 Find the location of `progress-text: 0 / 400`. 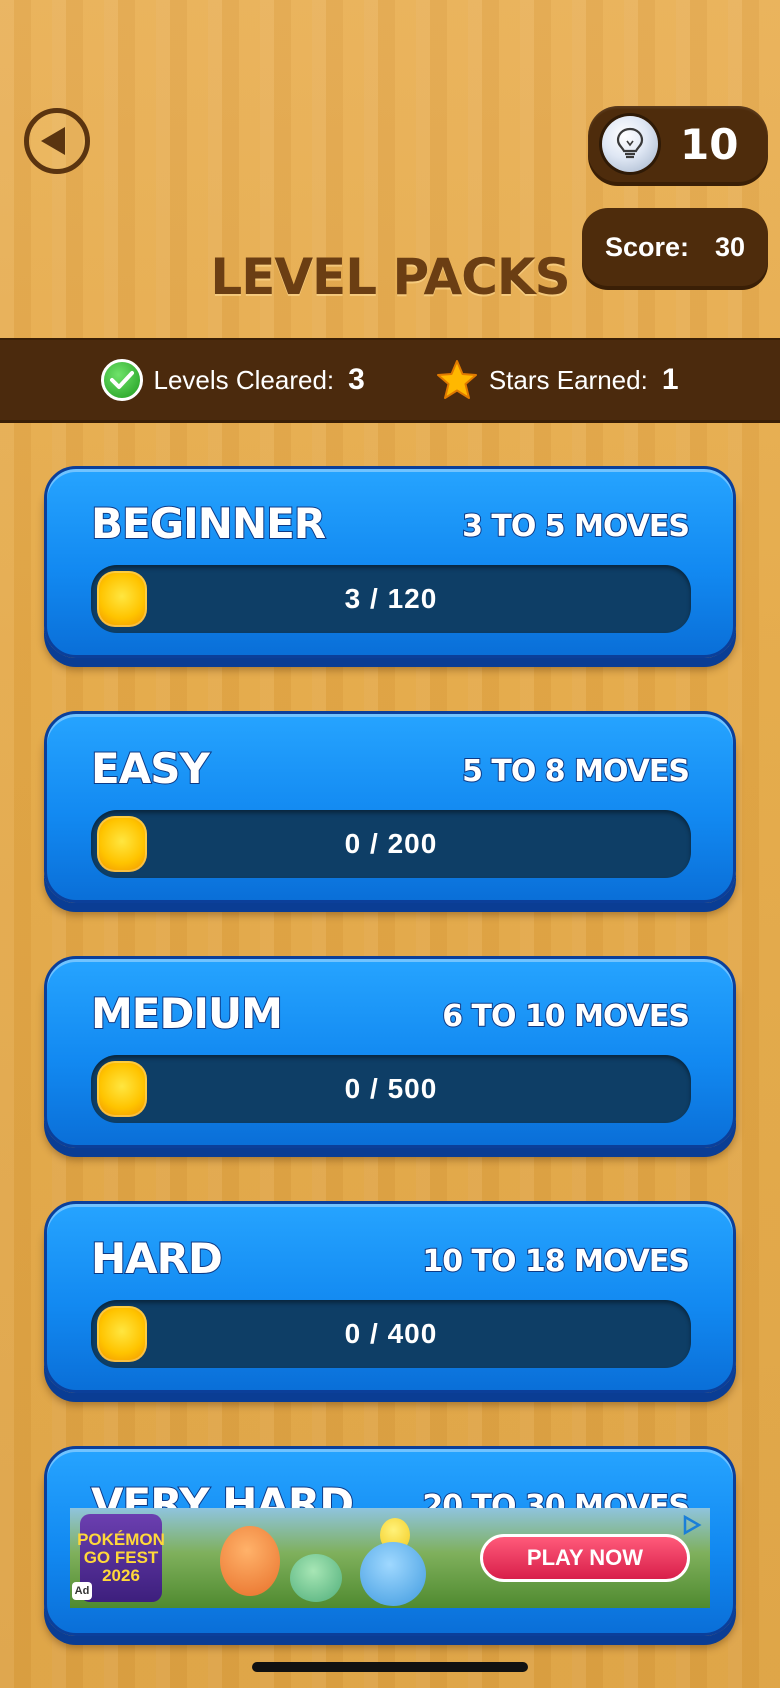

progress-text: 0 / 400 is located at coordinates (391, 1333).